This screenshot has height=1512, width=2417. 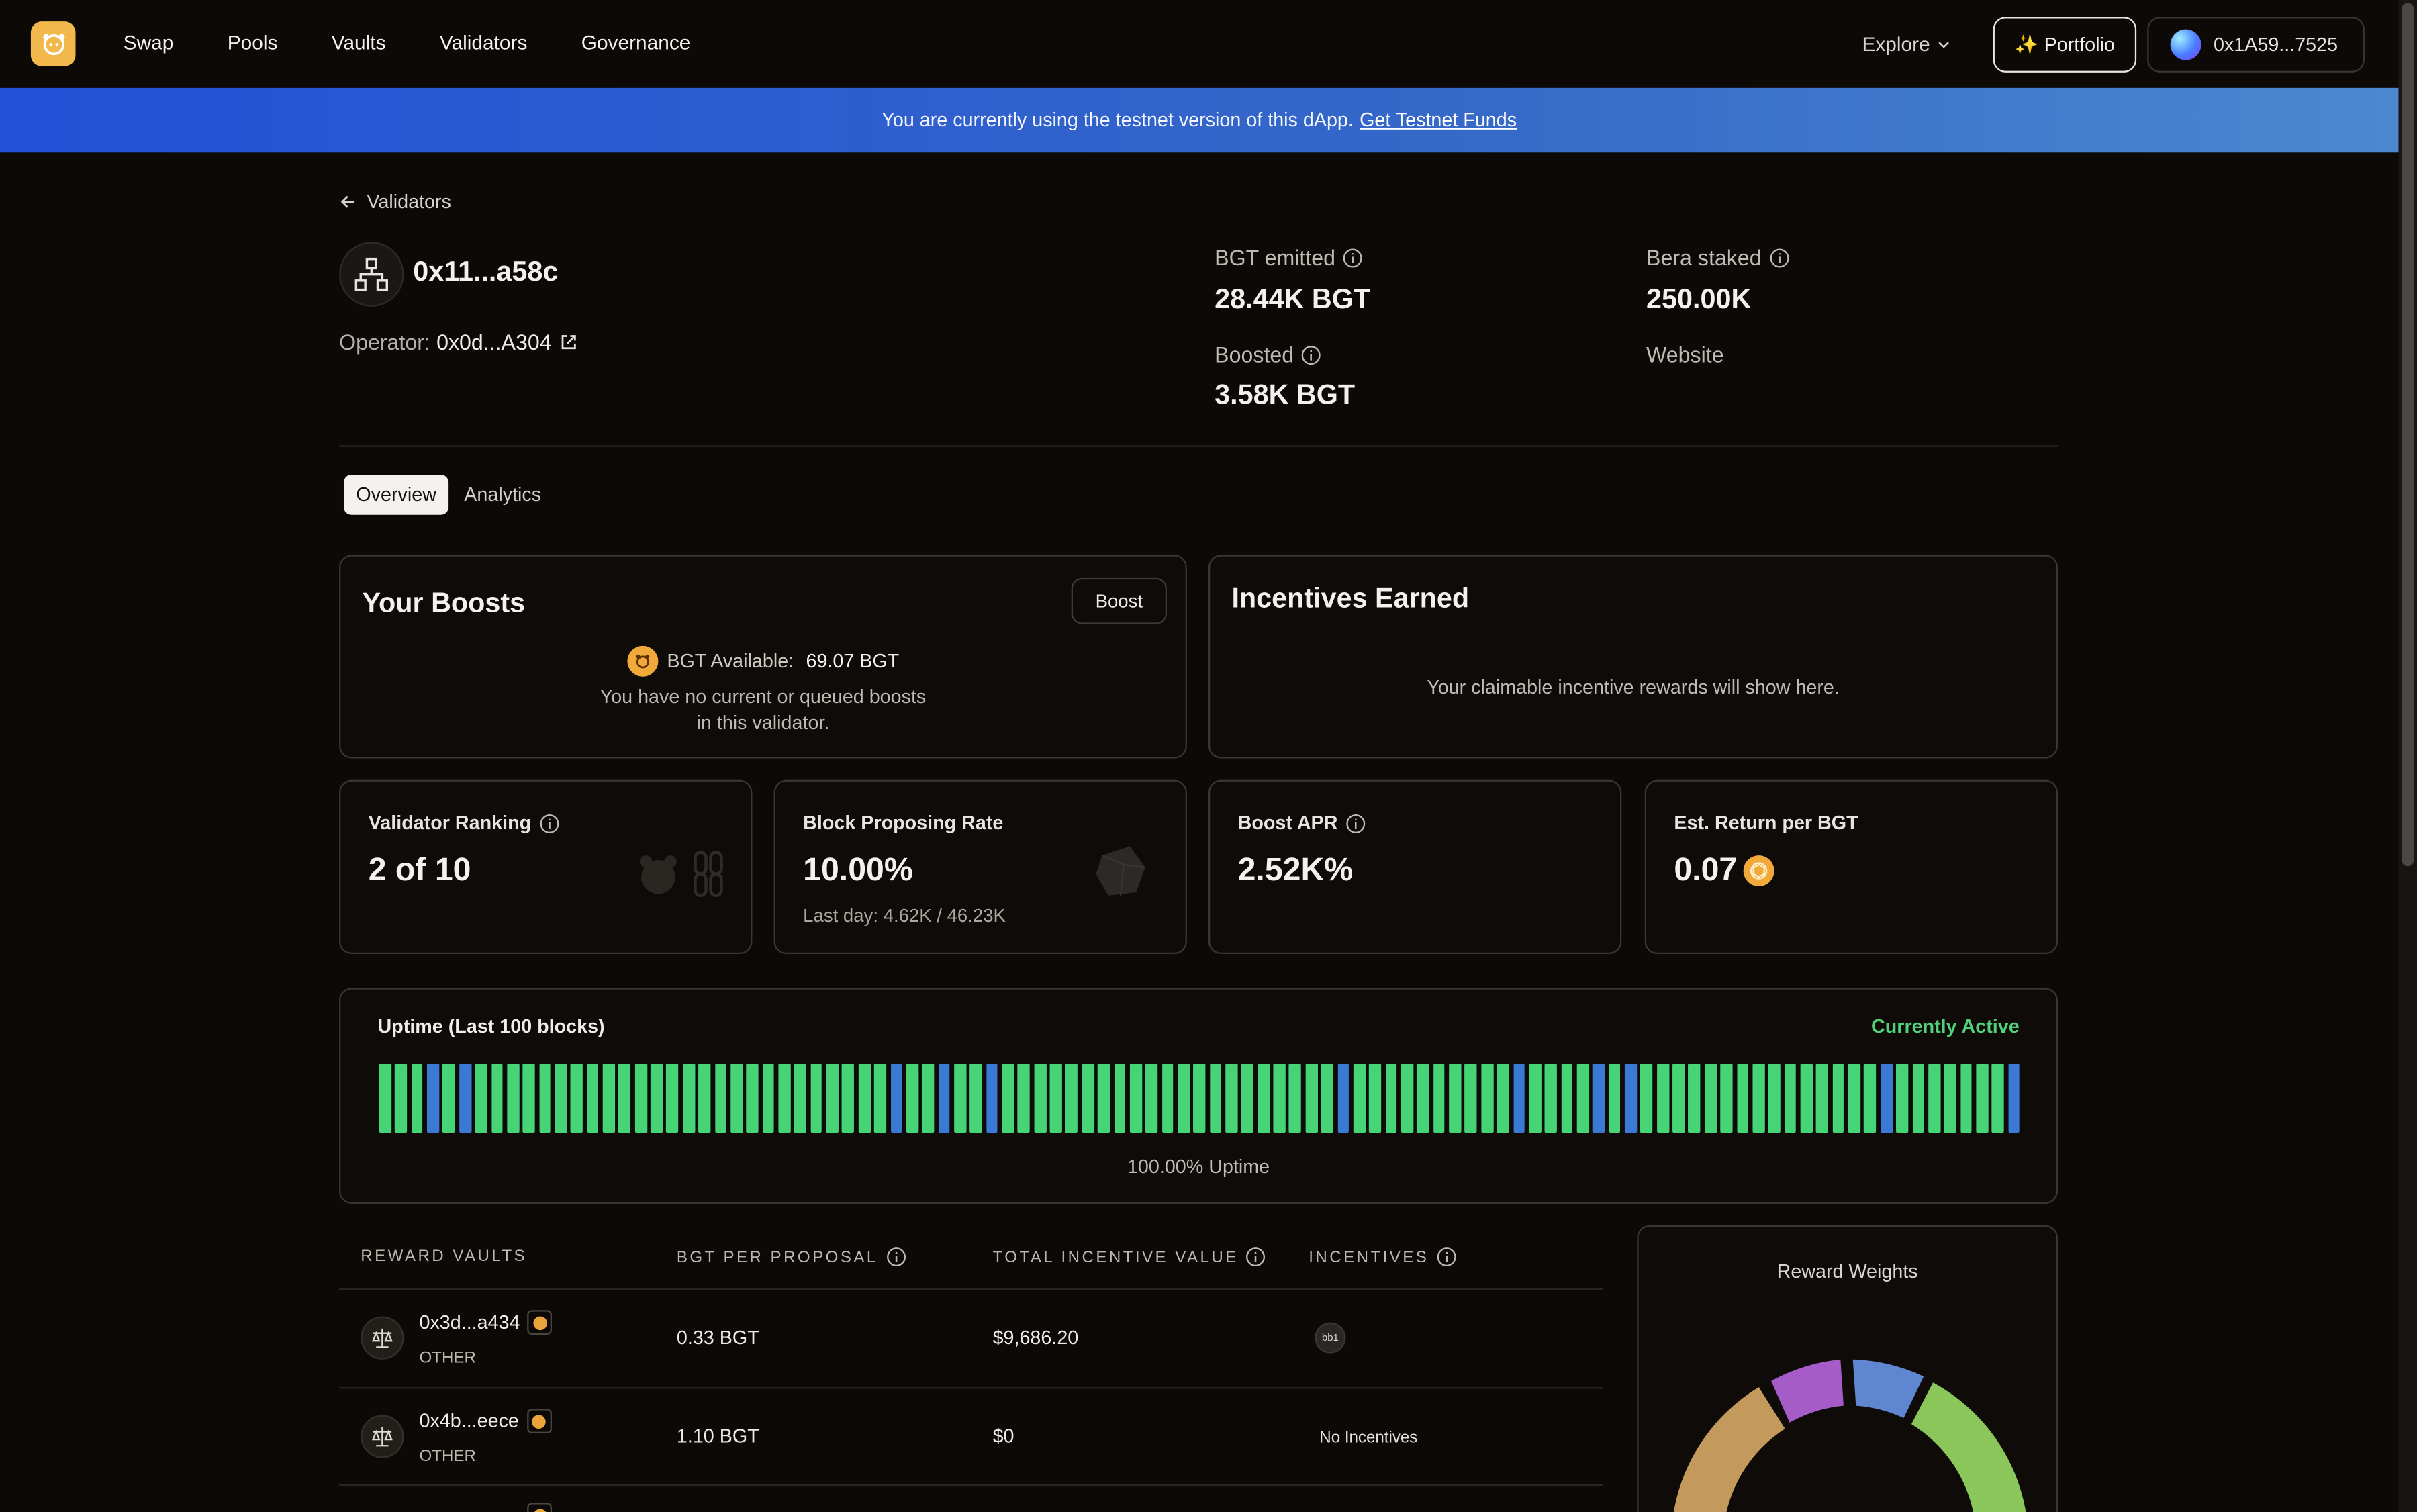 What do you see at coordinates (1439, 120) in the screenshot?
I see `get-testnet-funds-link: Get Testnet Funds` at bounding box center [1439, 120].